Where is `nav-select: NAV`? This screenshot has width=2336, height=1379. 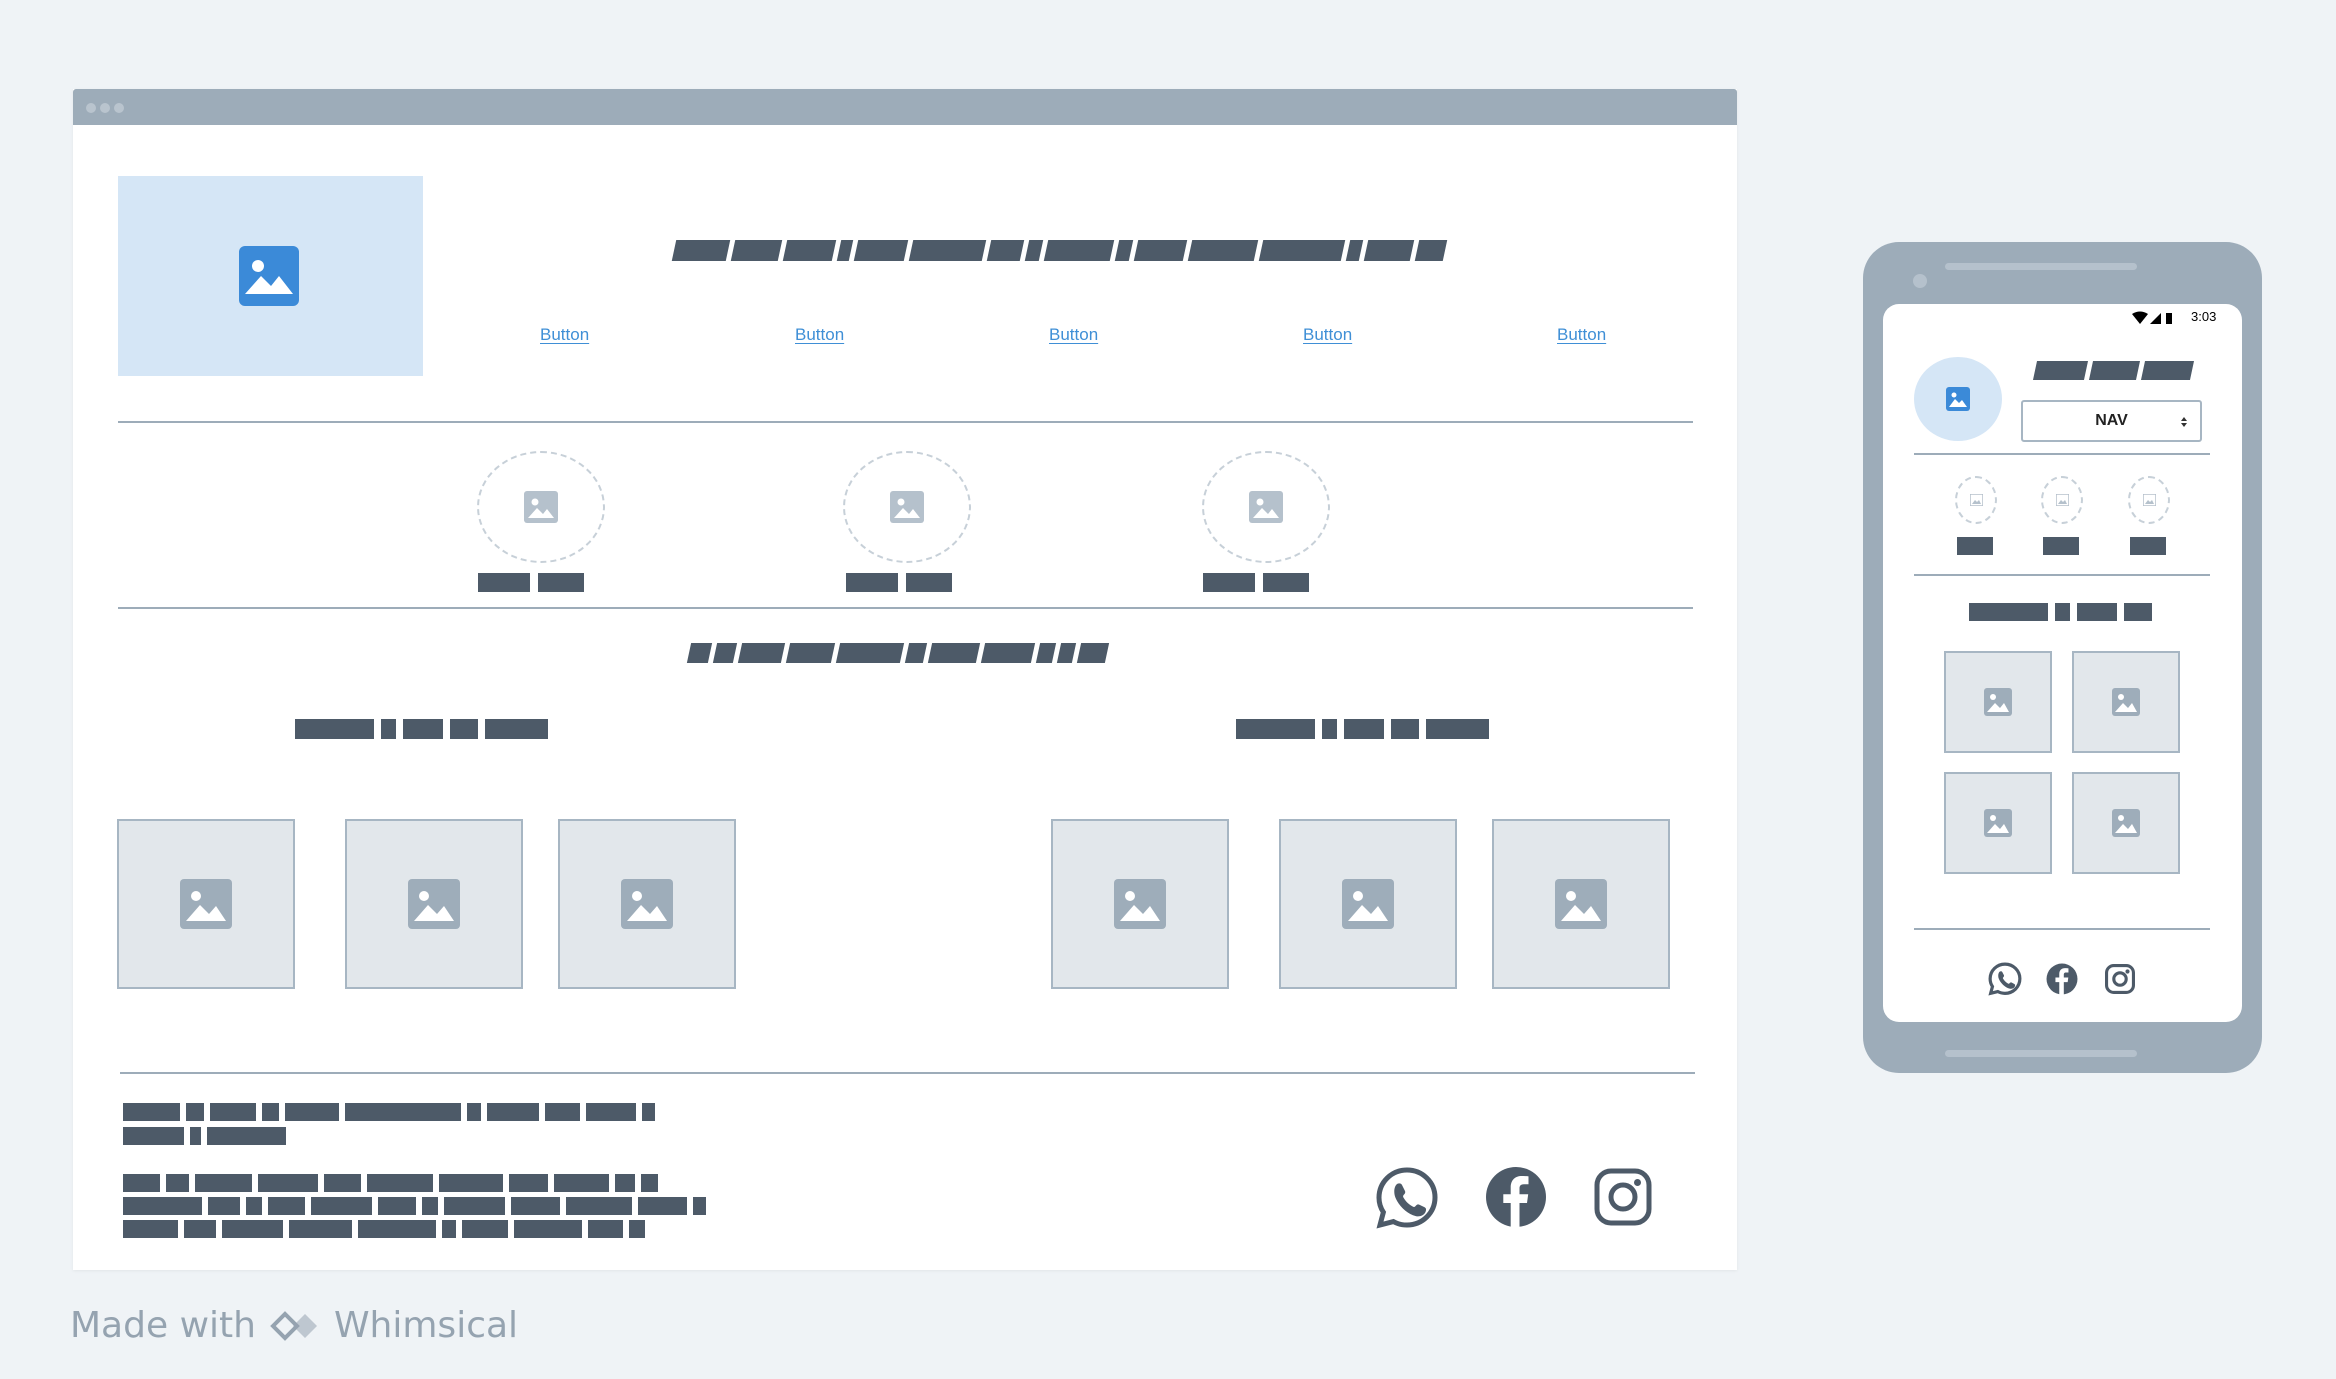
nav-select: NAV is located at coordinates (2111, 421).